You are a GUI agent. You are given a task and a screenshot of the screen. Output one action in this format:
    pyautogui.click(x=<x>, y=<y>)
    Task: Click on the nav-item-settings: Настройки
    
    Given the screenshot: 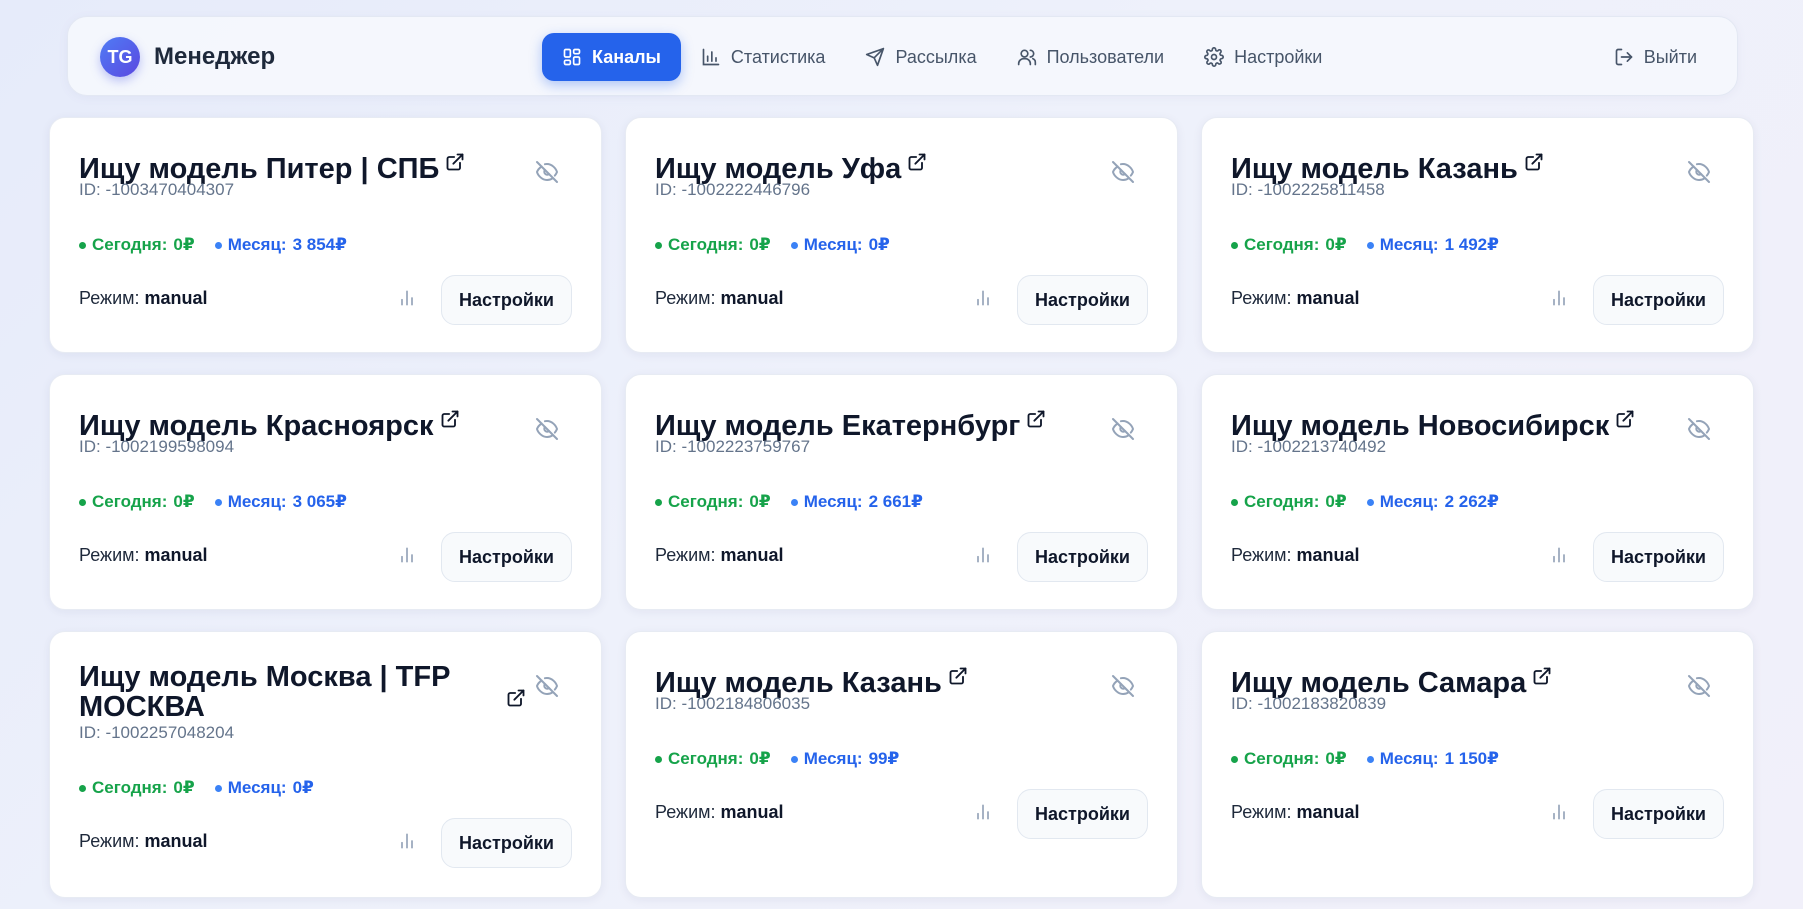 What is the action you would take?
    pyautogui.click(x=1263, y=57)
    